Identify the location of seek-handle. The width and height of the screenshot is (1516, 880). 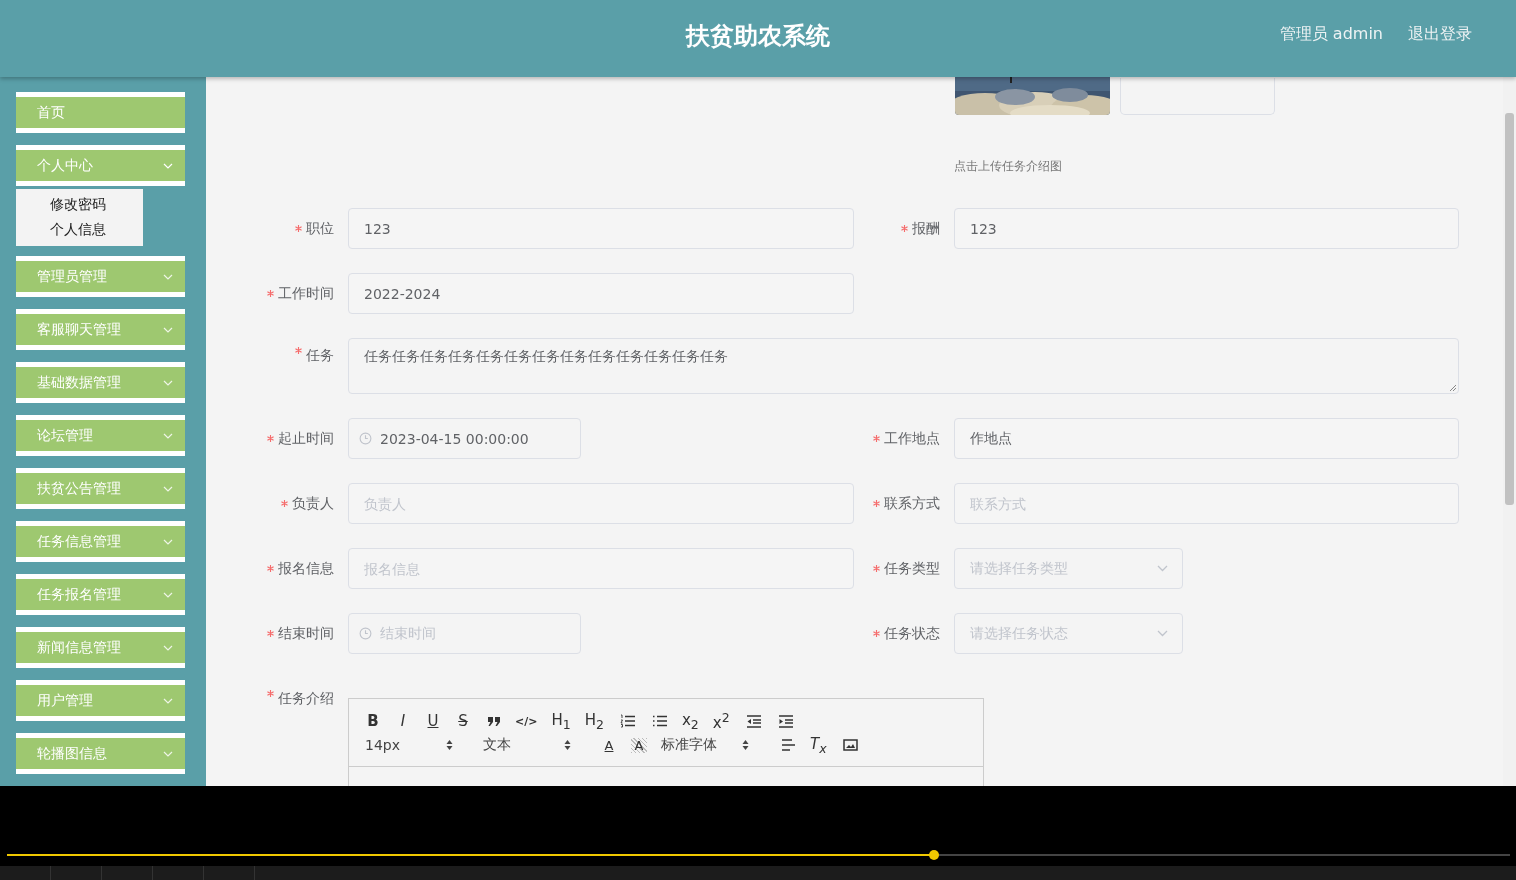
(934, 855).